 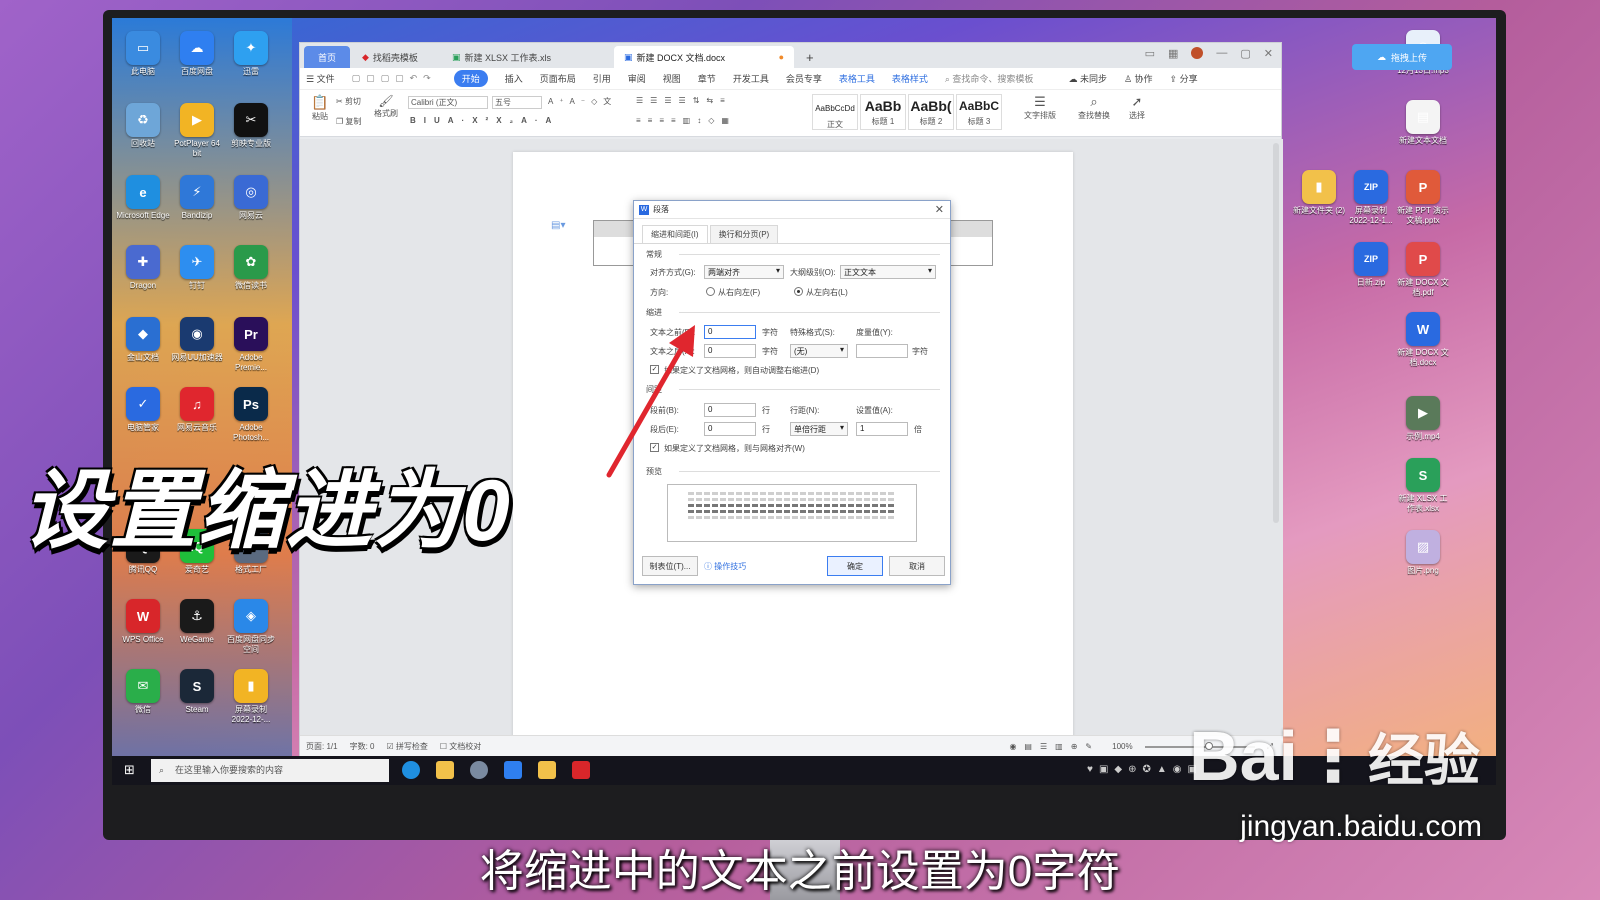 I want to click on layout-icon: ▭, so click(x=1150, y=53).